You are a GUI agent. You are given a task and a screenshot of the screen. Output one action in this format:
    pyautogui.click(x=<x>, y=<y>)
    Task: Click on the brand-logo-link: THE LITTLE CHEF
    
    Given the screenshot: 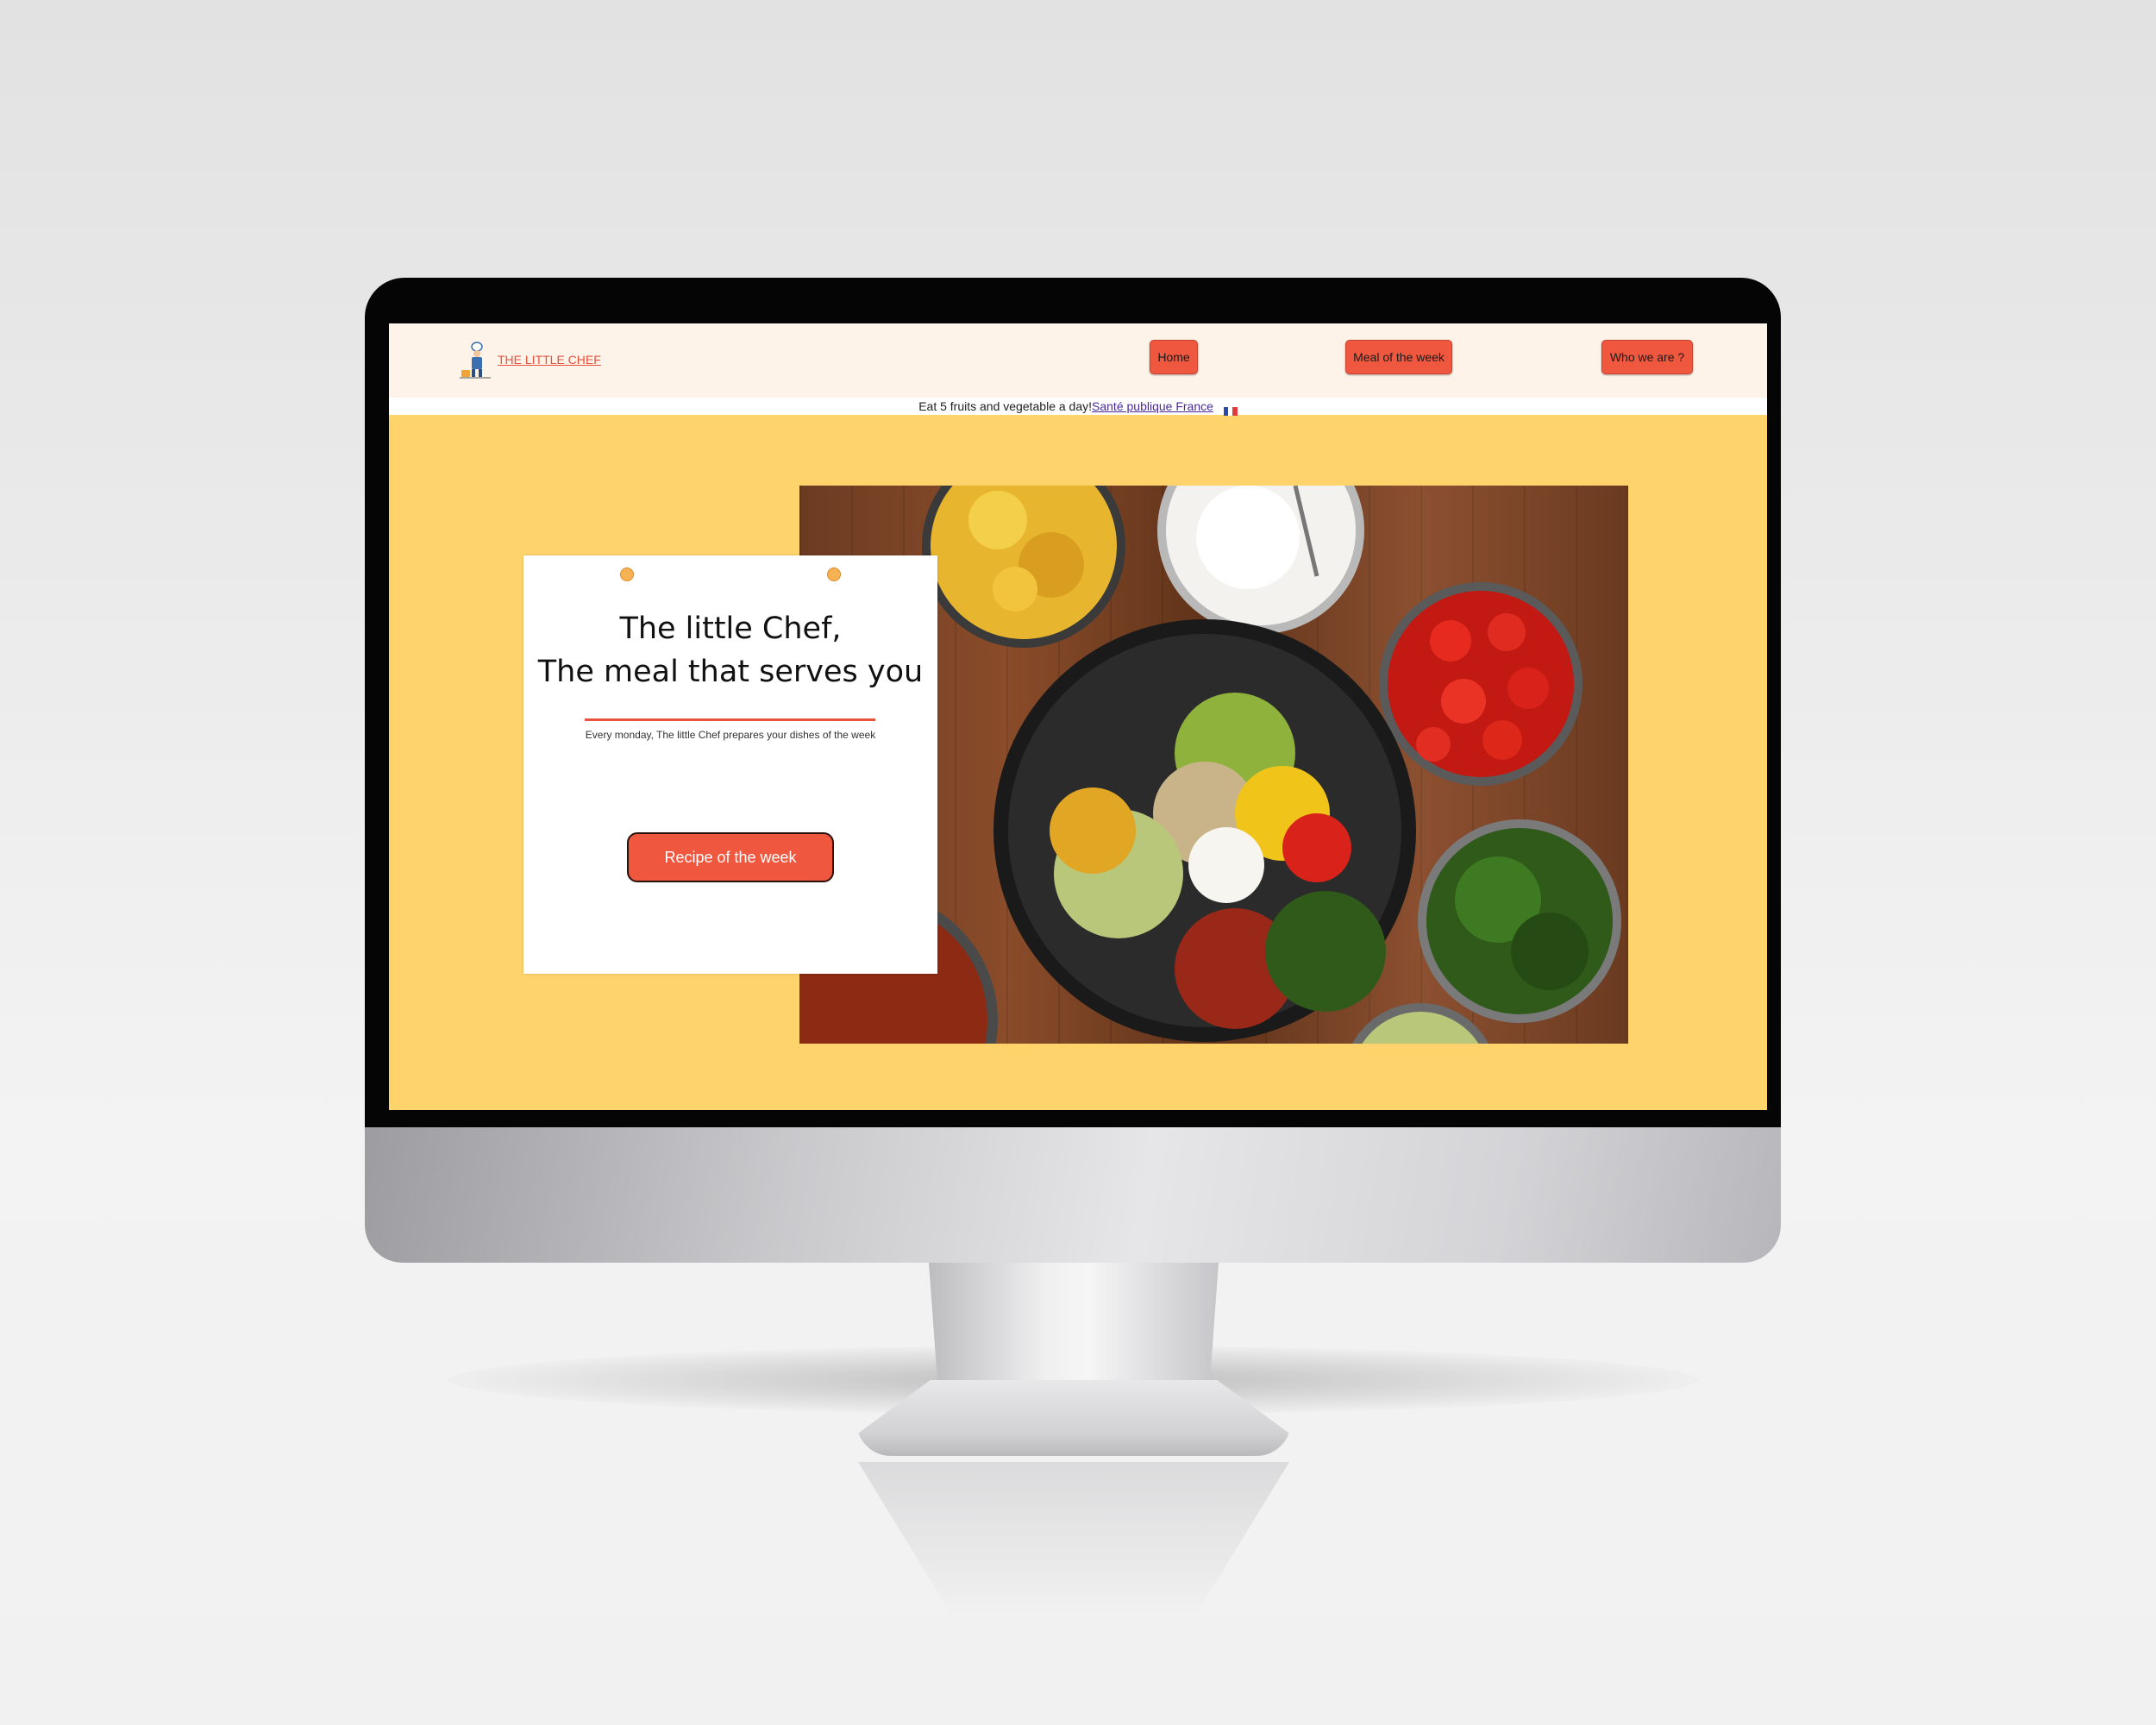 What is the action you would take?
    pyautogui.click(x=530, y=360)
    